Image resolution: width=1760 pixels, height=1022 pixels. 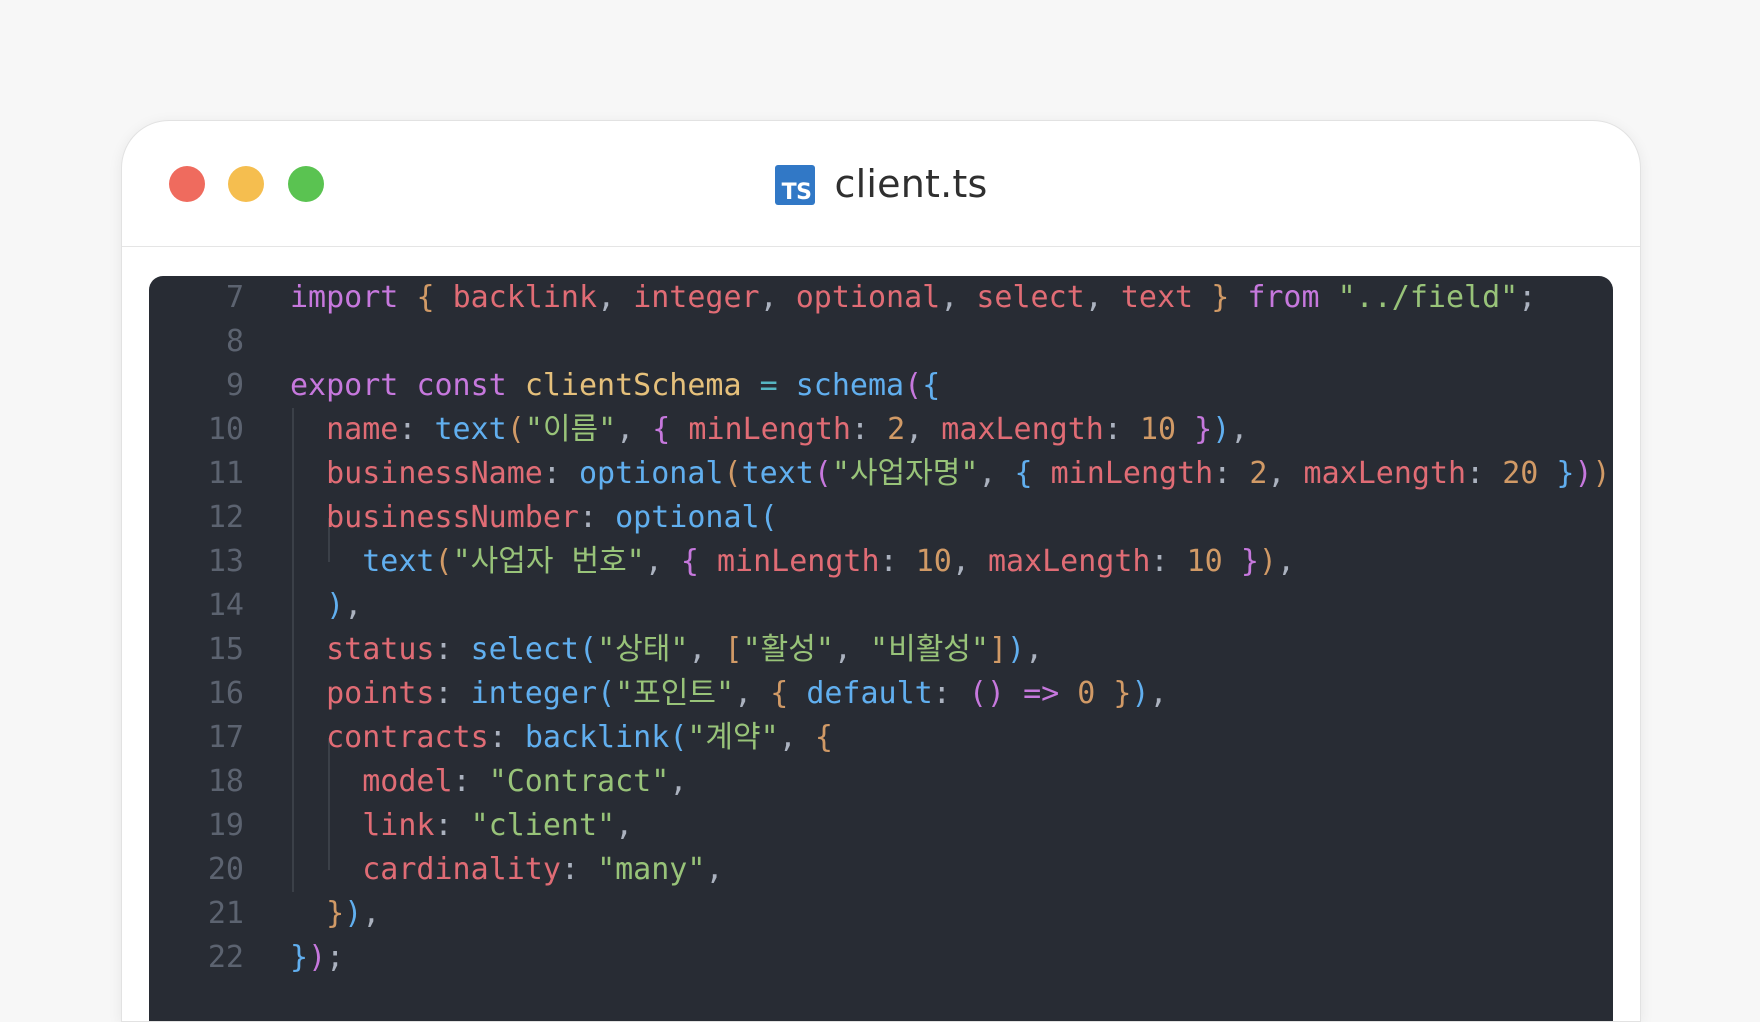 What do you see at coordinates (407, 737) in the screenshot?
I see `code-token: contracts` at bounding box center [407, 737].